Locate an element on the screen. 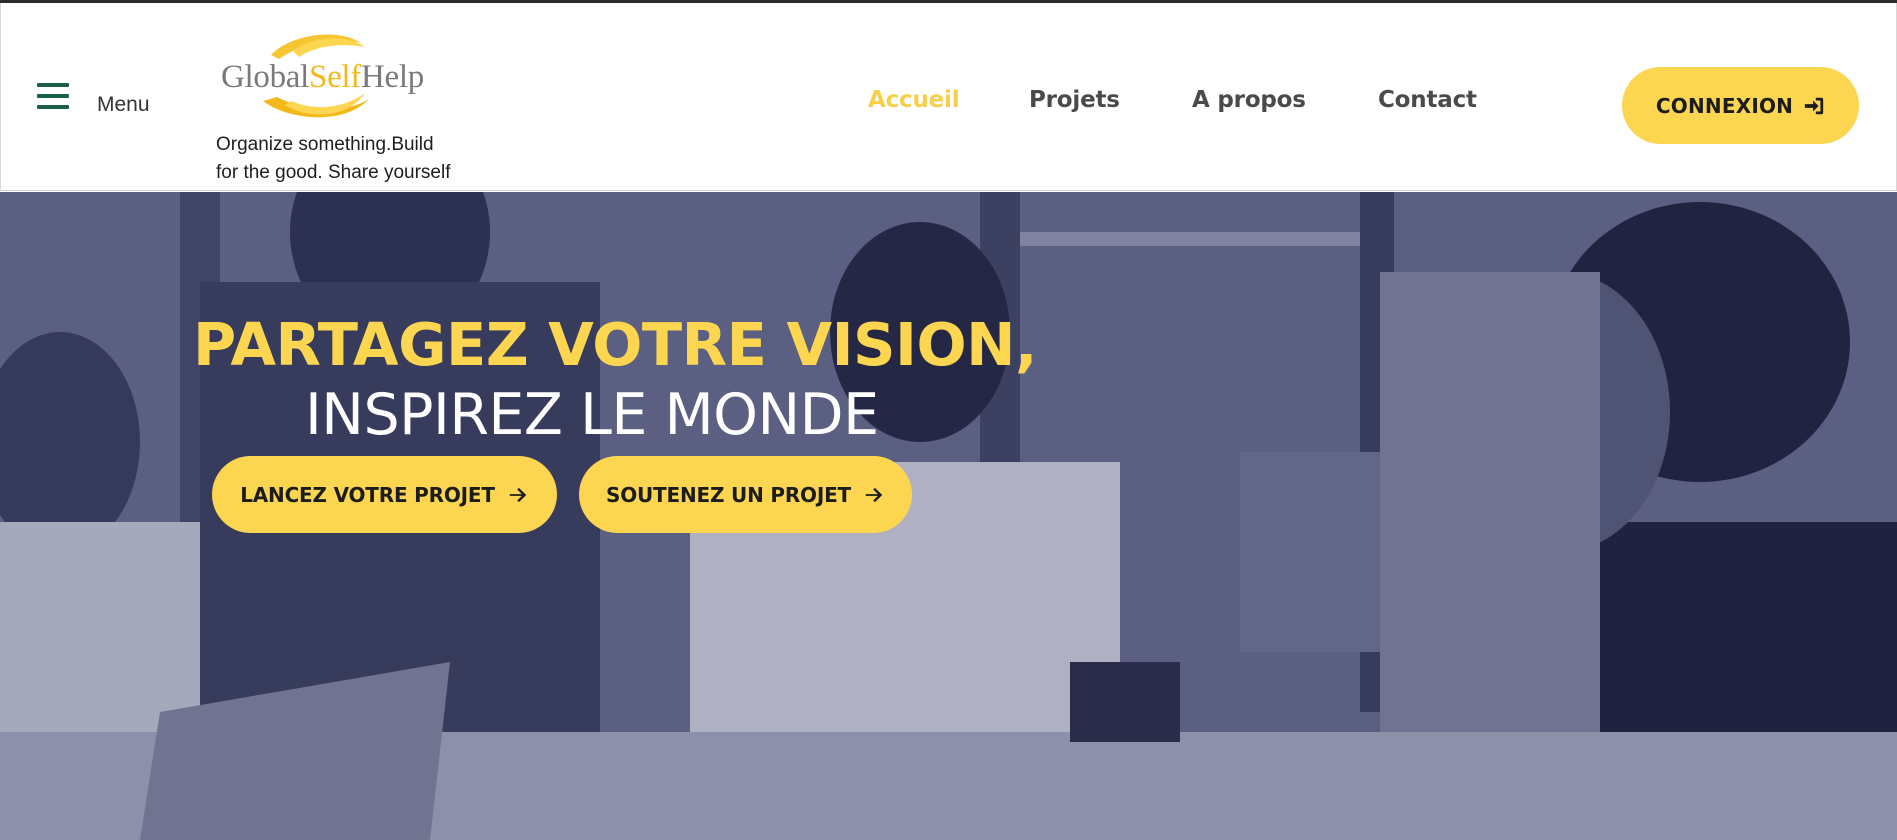 Image resolution: width=1897 pixels, height=840 pixels. logo-wordmark: GlobalSelfHelp is located at coordinates (322, 77).